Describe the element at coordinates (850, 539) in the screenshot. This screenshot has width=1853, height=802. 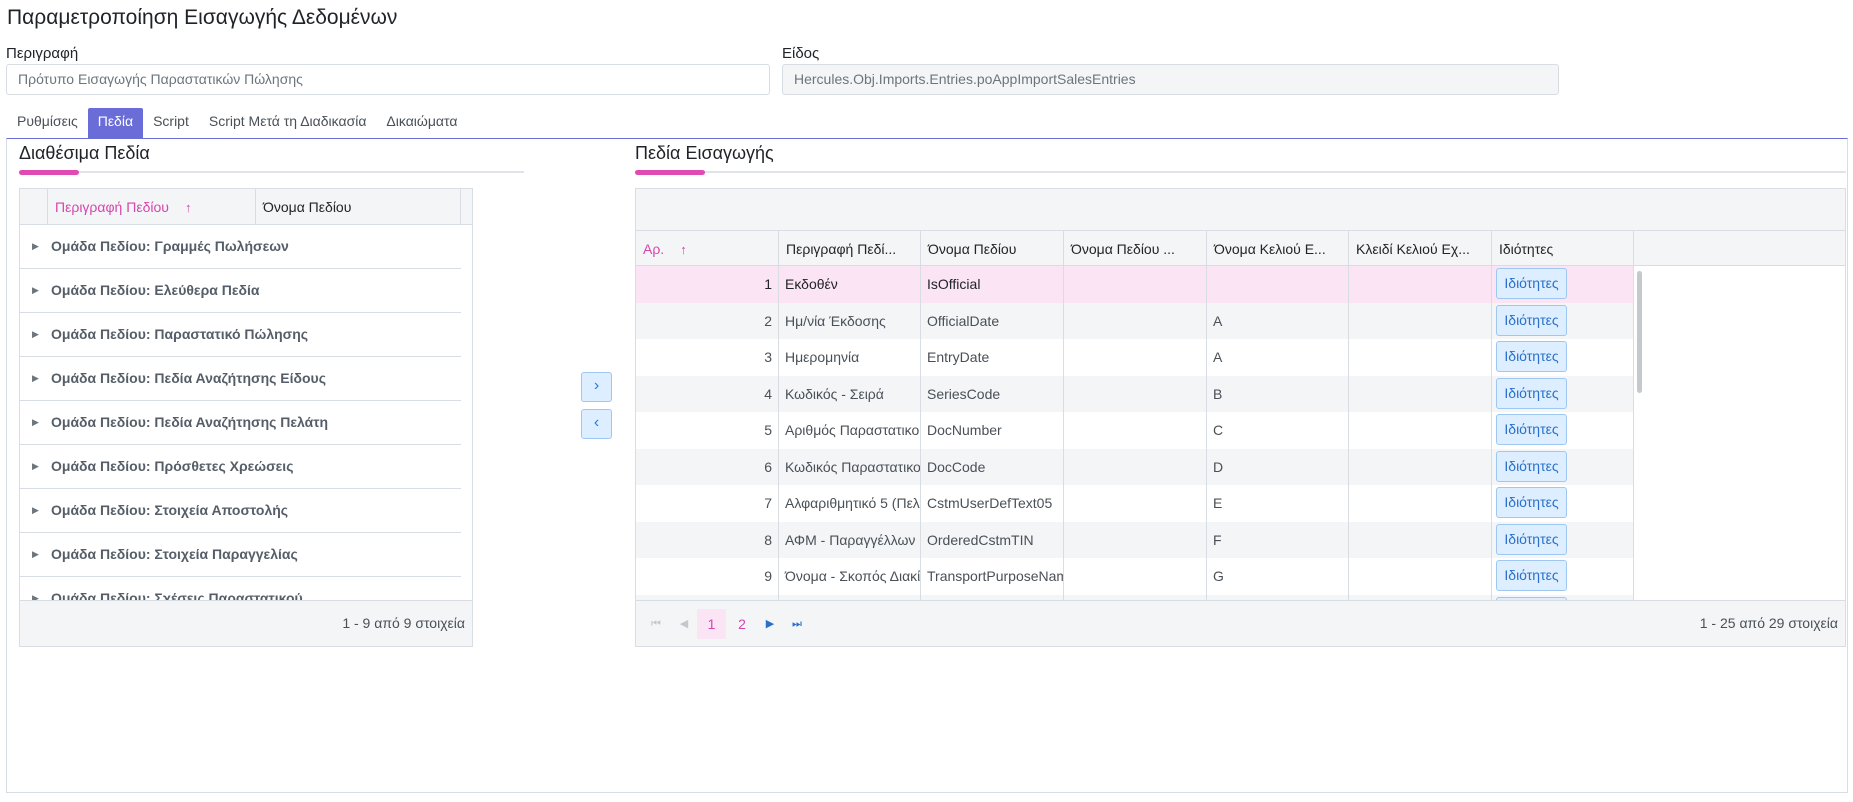
I see `cell-description: ΑΦΜ - Παραγγέλλων Πελάτης` at that location.